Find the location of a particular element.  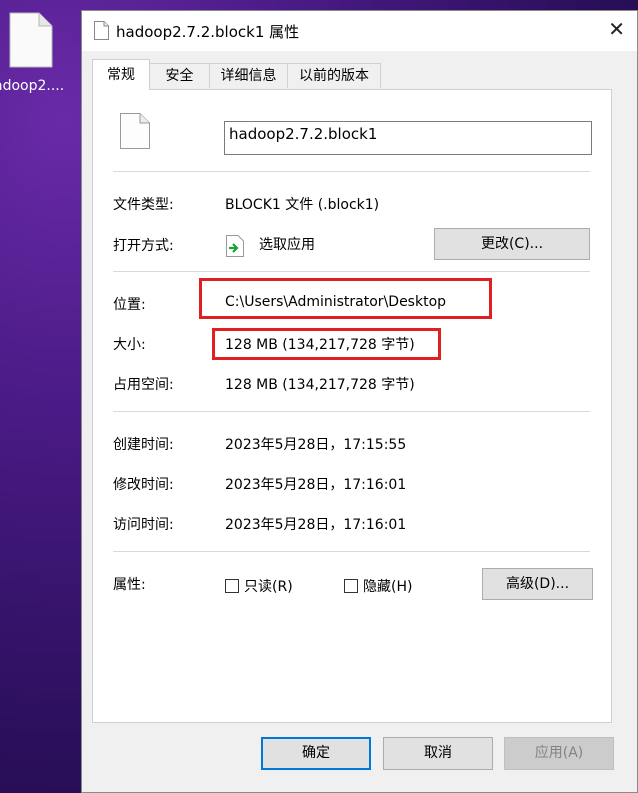

highlight-box-size is located at coordinates (326, 344).